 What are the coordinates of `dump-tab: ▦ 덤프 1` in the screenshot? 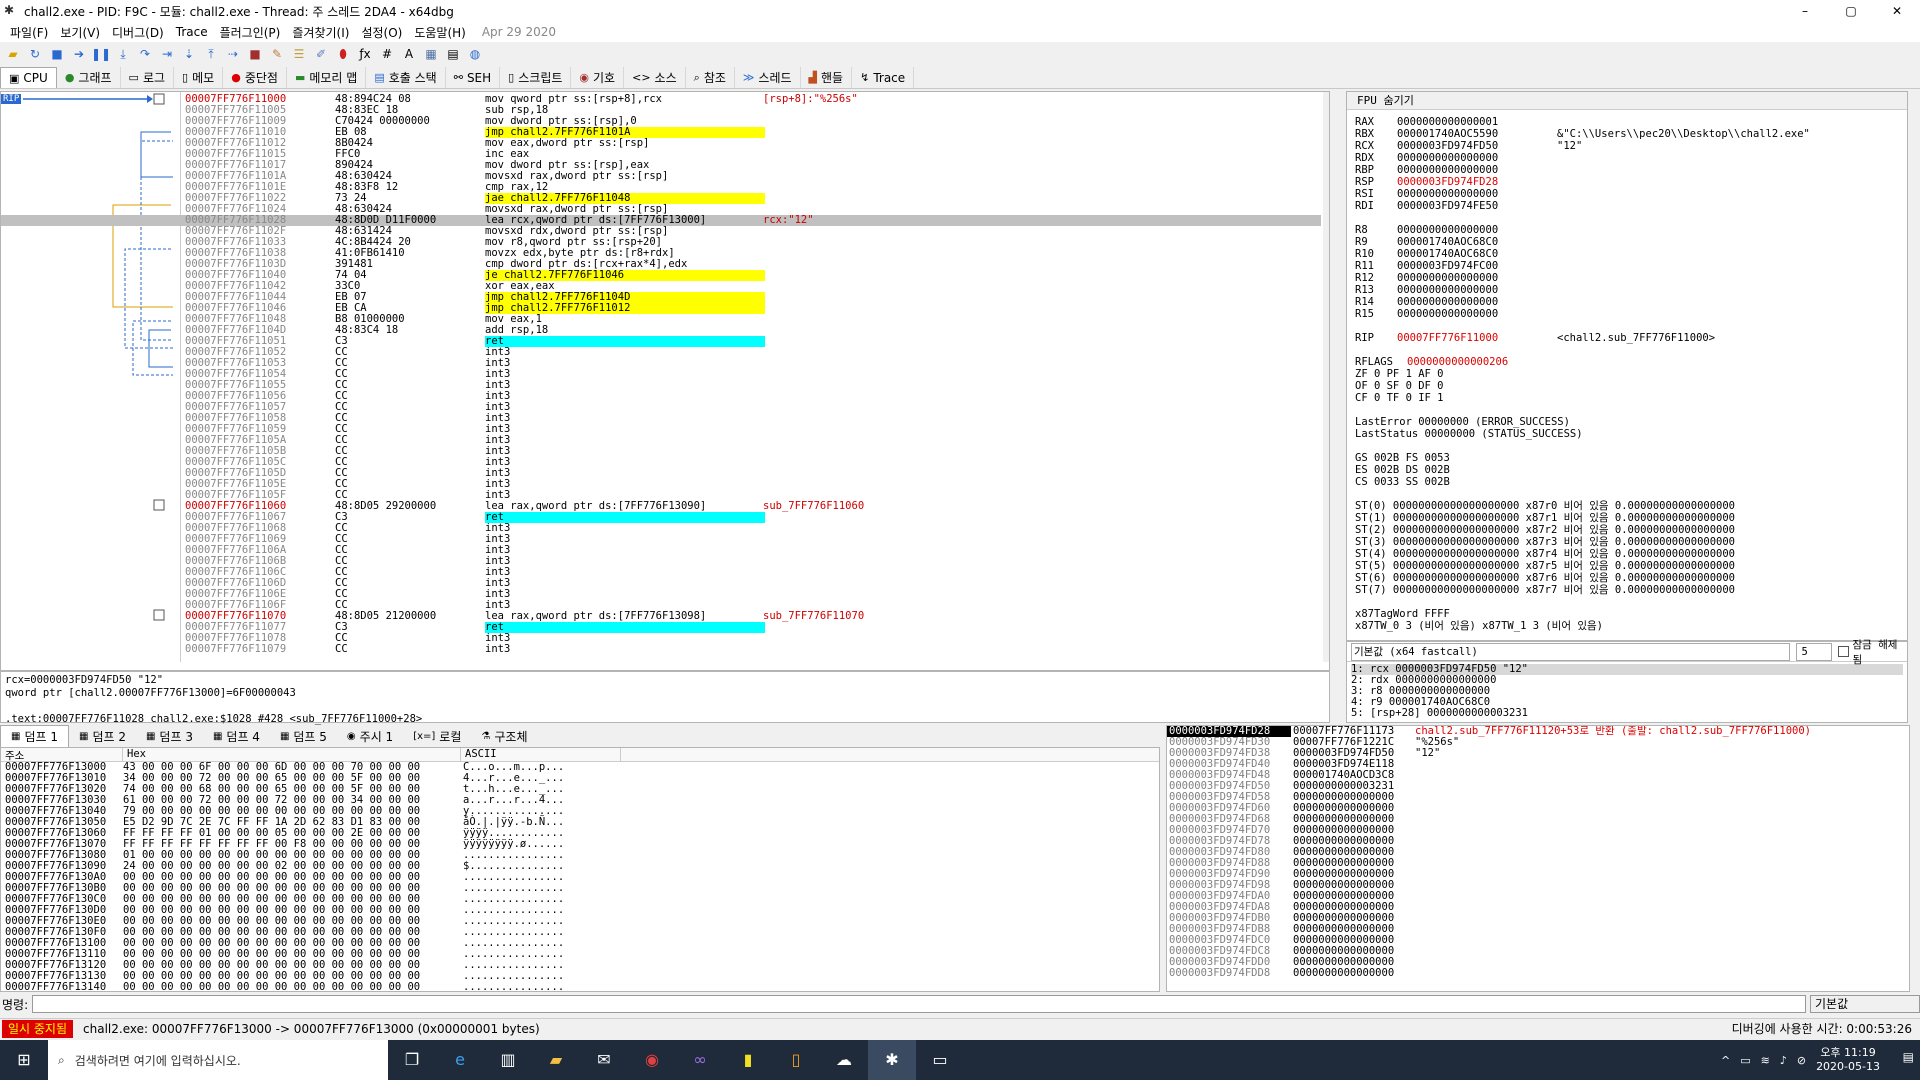 It's located at (34, 736).